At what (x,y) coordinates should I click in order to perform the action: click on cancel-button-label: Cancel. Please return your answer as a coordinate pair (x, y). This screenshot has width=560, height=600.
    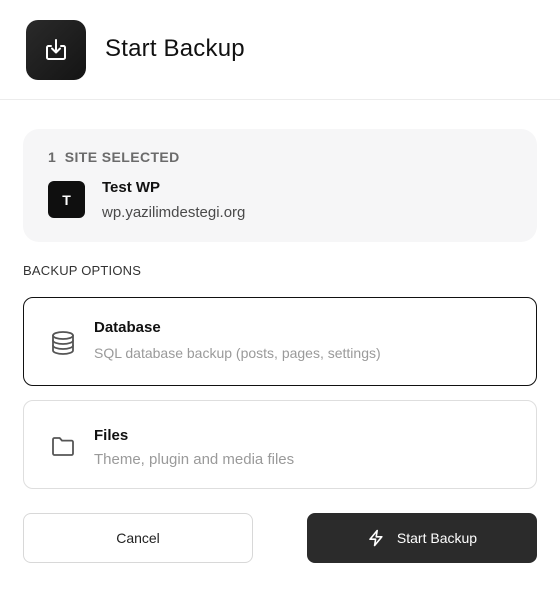
    Looking at the image, I should click on (138, 538).